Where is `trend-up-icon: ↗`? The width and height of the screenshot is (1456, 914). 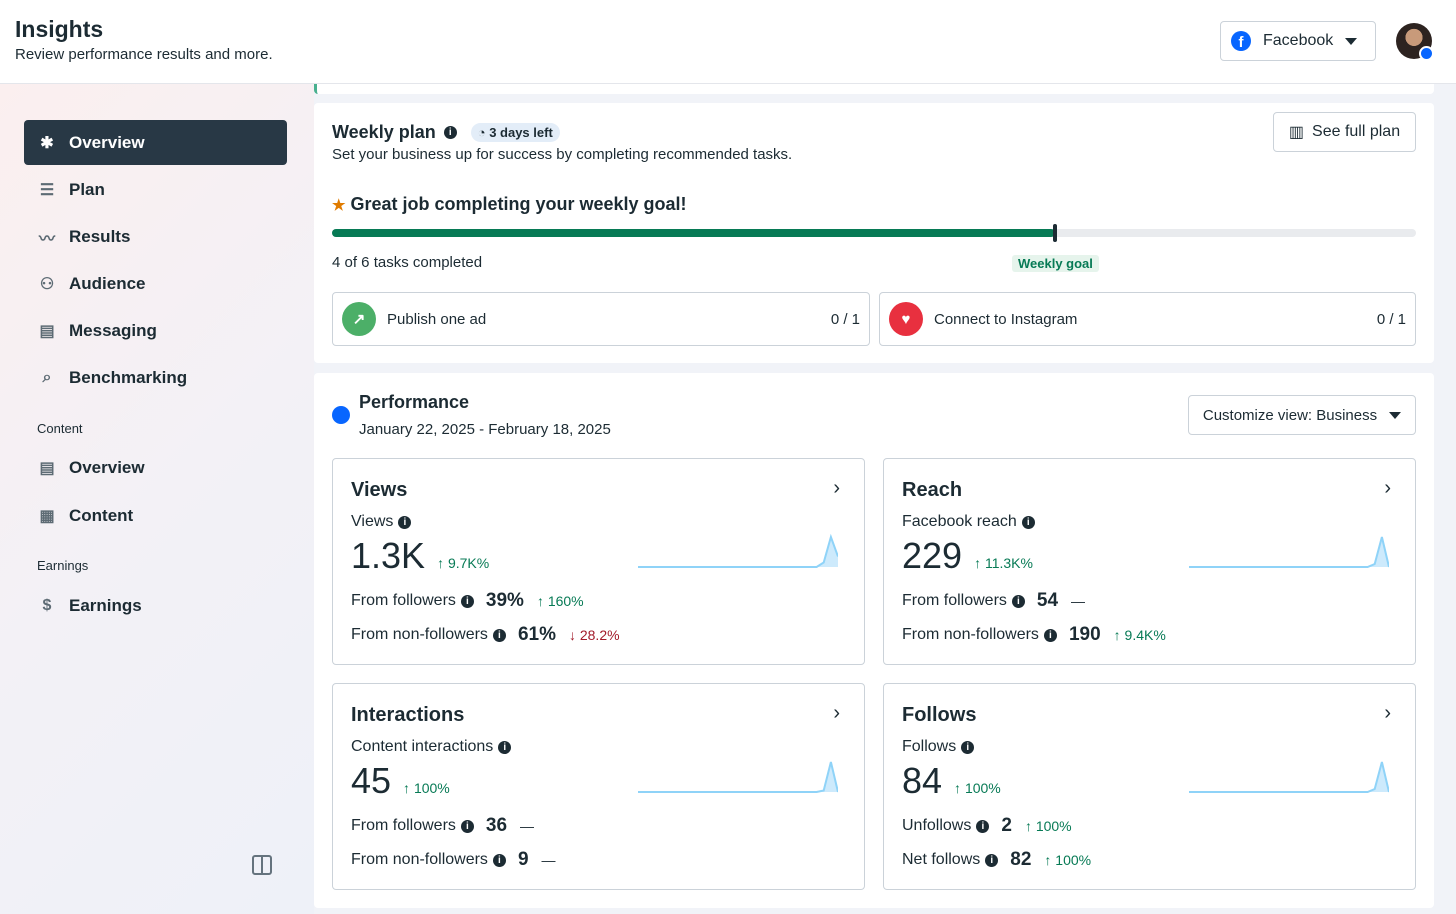 trend-up-icon: ↗ is located at coordinates (359, 319).